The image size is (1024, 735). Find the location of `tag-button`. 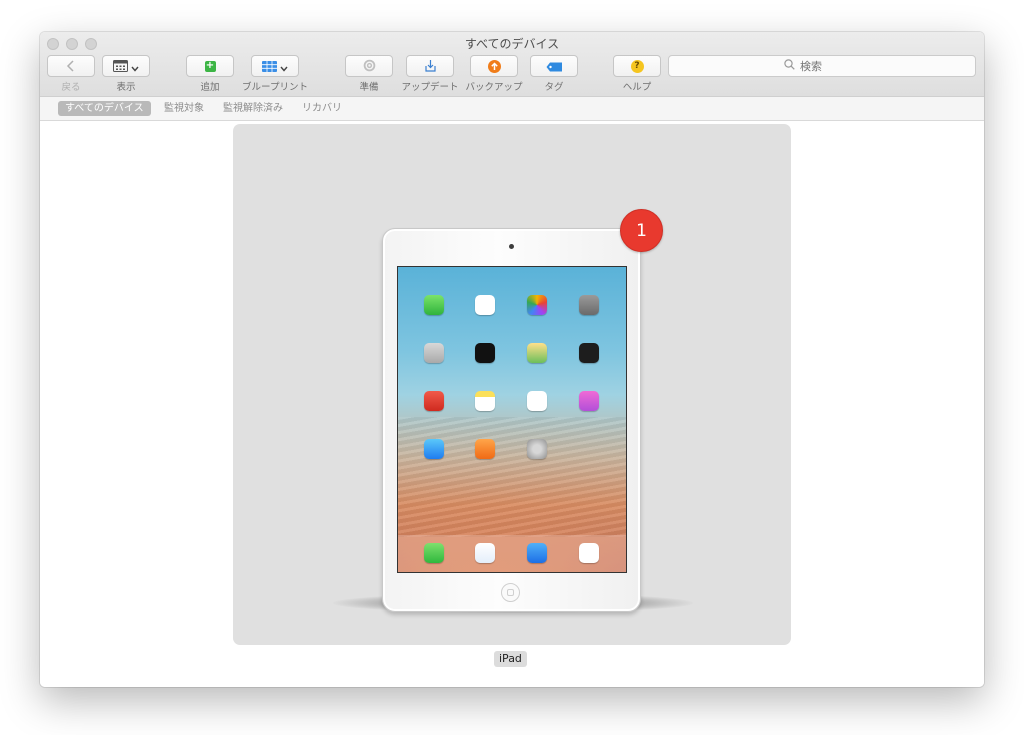

tag-button is located at coordinates (554, 66).